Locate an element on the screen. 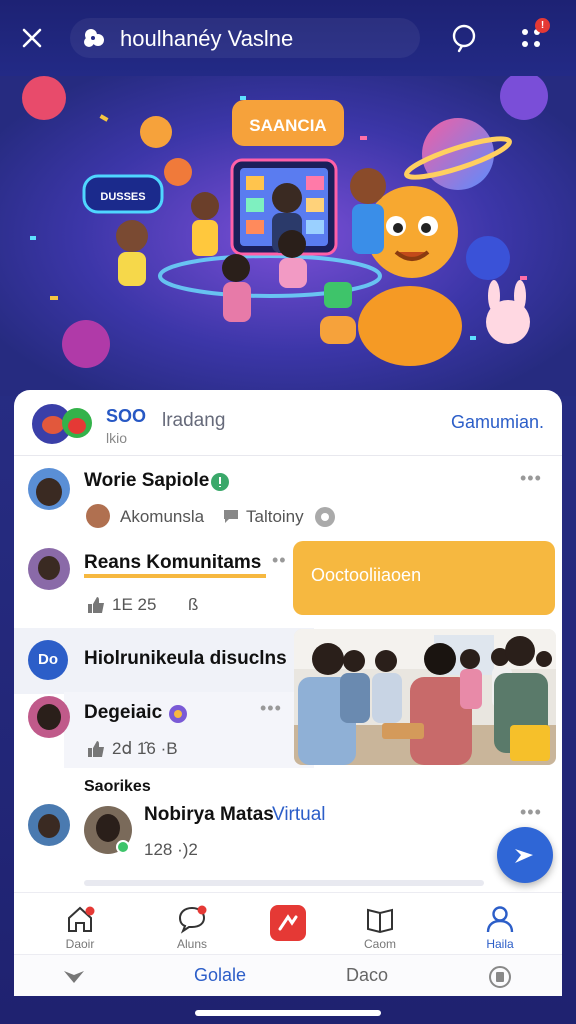 The width and height of the screenshot is (576, 1024). top-app-bar: houlhanéy Vaslne ! is located at coordinates (288, 38).